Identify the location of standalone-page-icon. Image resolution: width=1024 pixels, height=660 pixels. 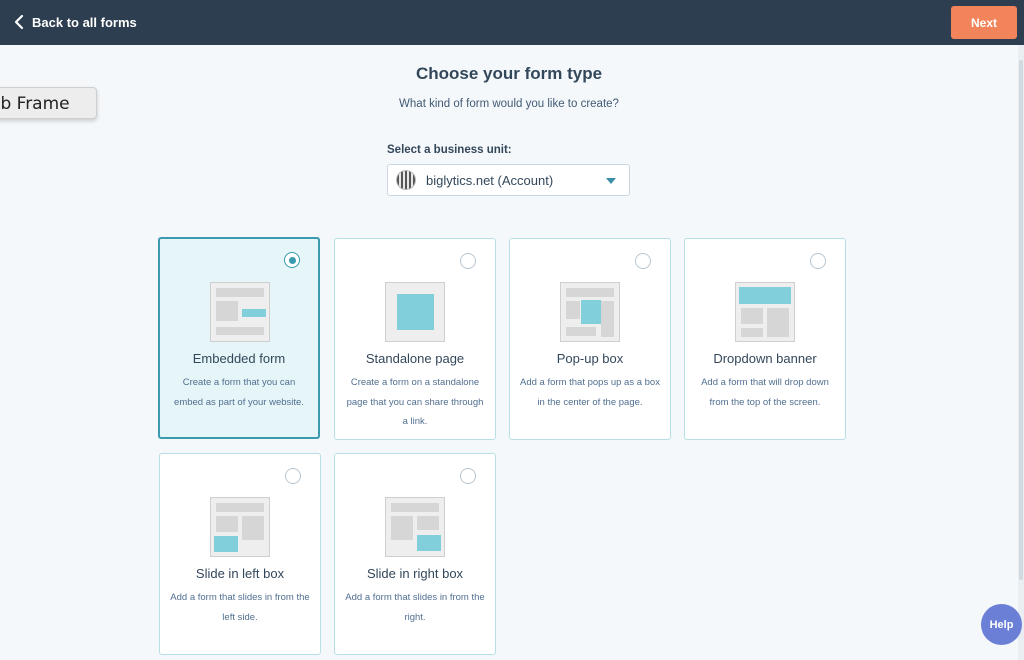
(415, 312).